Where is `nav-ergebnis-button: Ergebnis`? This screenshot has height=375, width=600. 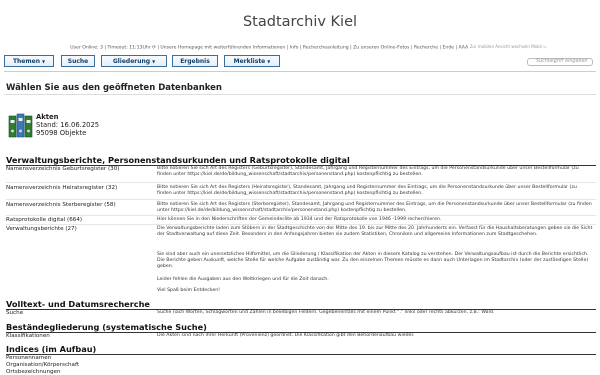
nav-ergebnis-button: Ergebnis is located at coordinates (195, 61).